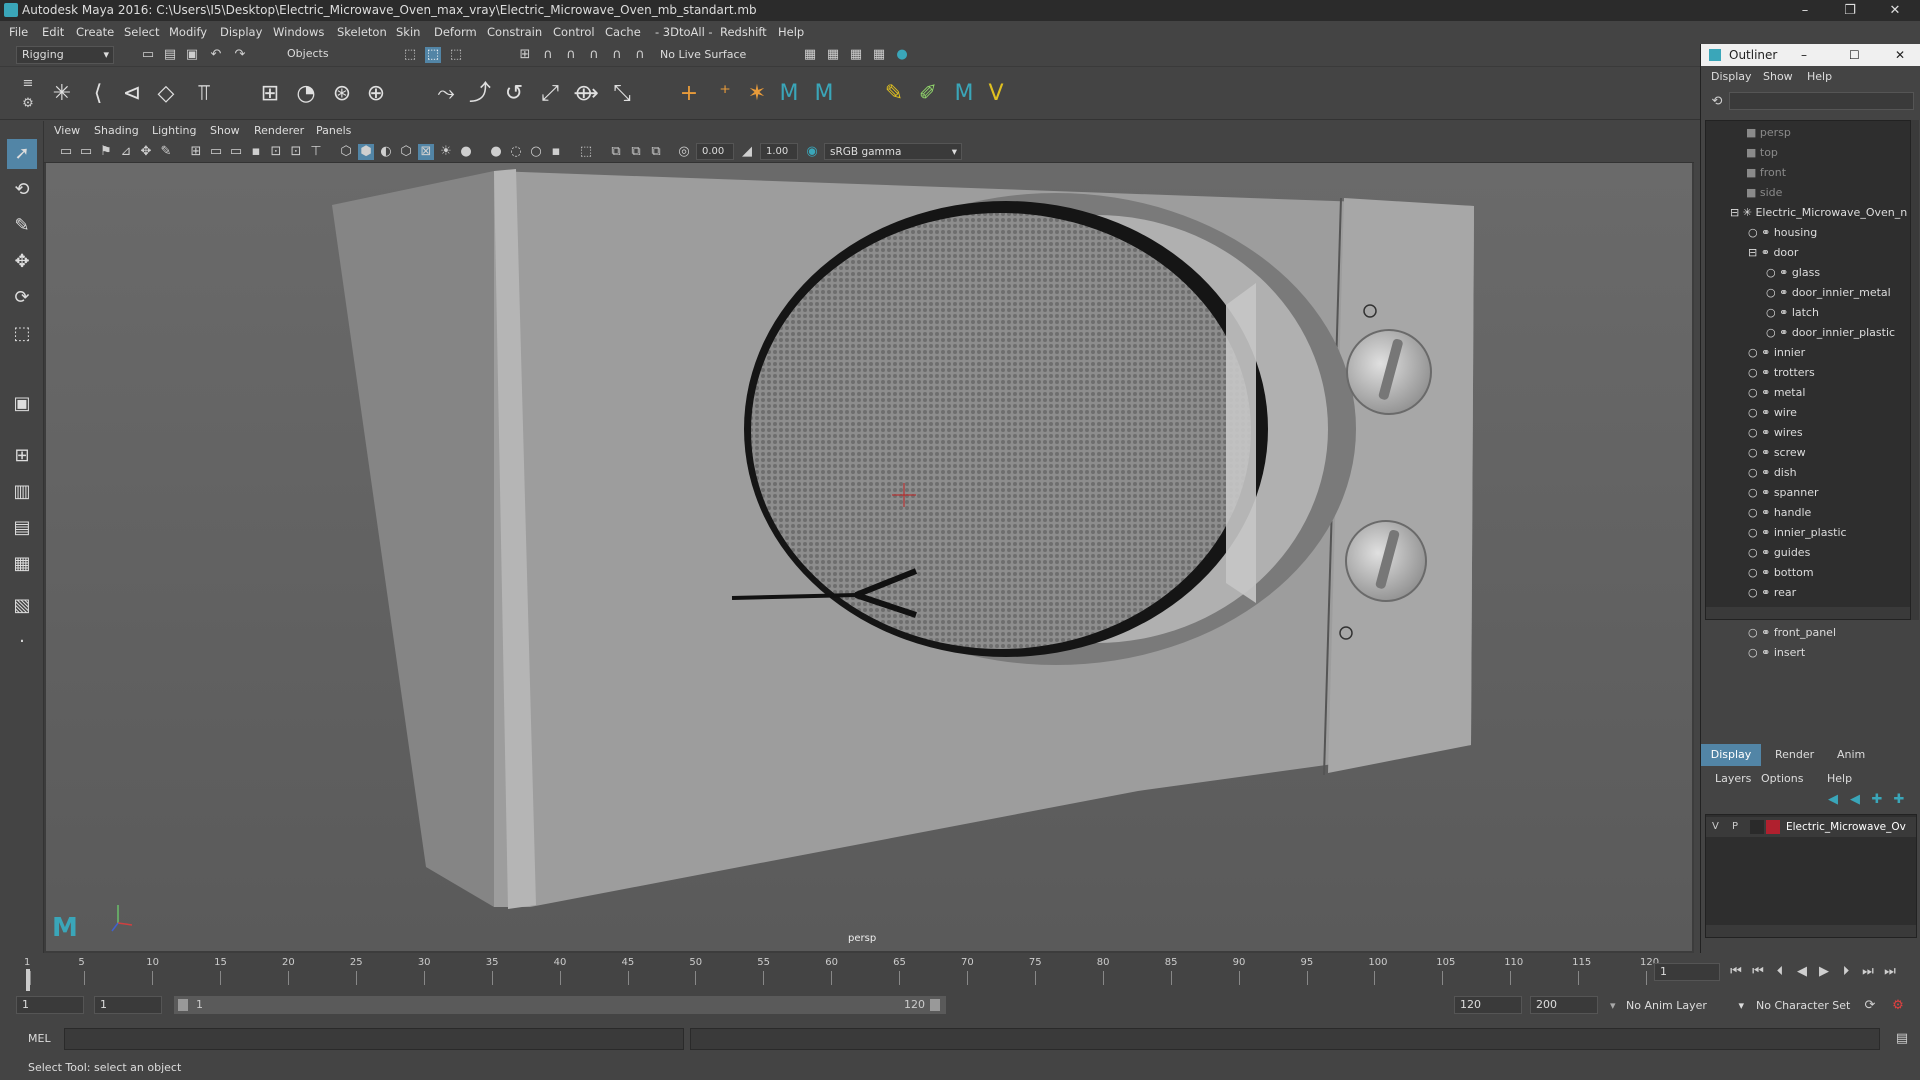 The width and height of the screenshot is (1920, 1080). Describe the element at coordinates (1895, 10) in the screenshot. I see `close-button: ✕` at that location.